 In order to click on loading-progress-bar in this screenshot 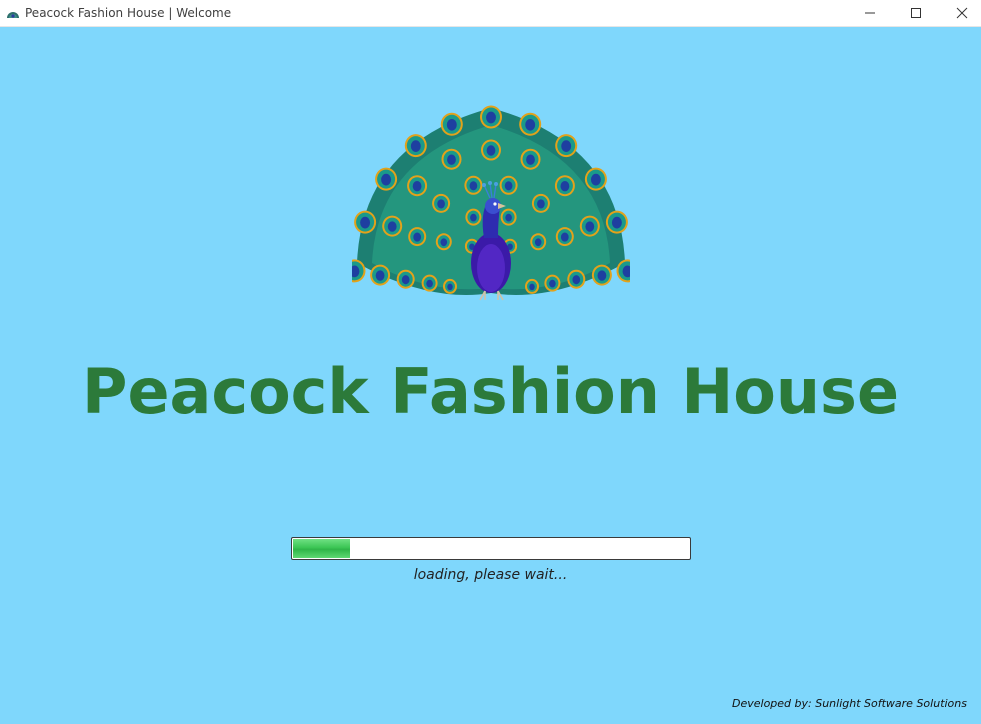, I will do `click(491, 548)`.